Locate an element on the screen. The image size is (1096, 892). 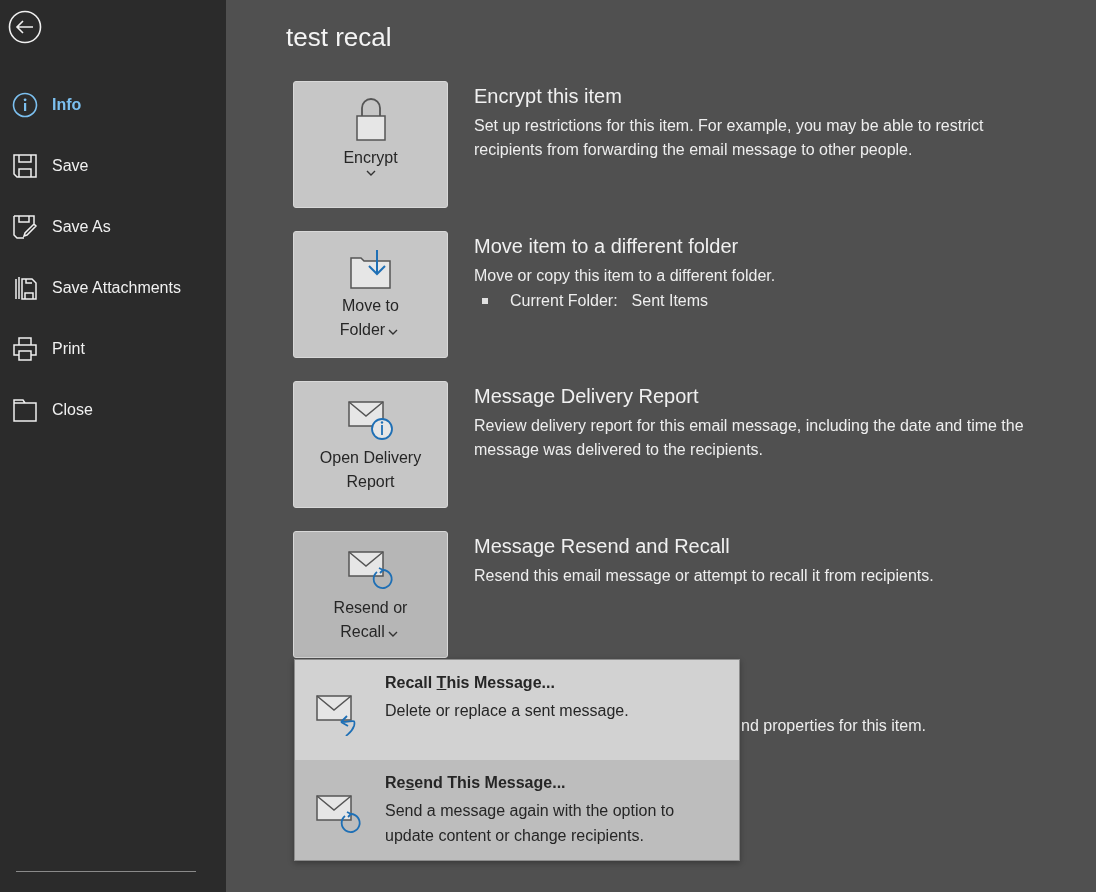
section-heading: Message Delivery Report is located at coordinates (587, 396).